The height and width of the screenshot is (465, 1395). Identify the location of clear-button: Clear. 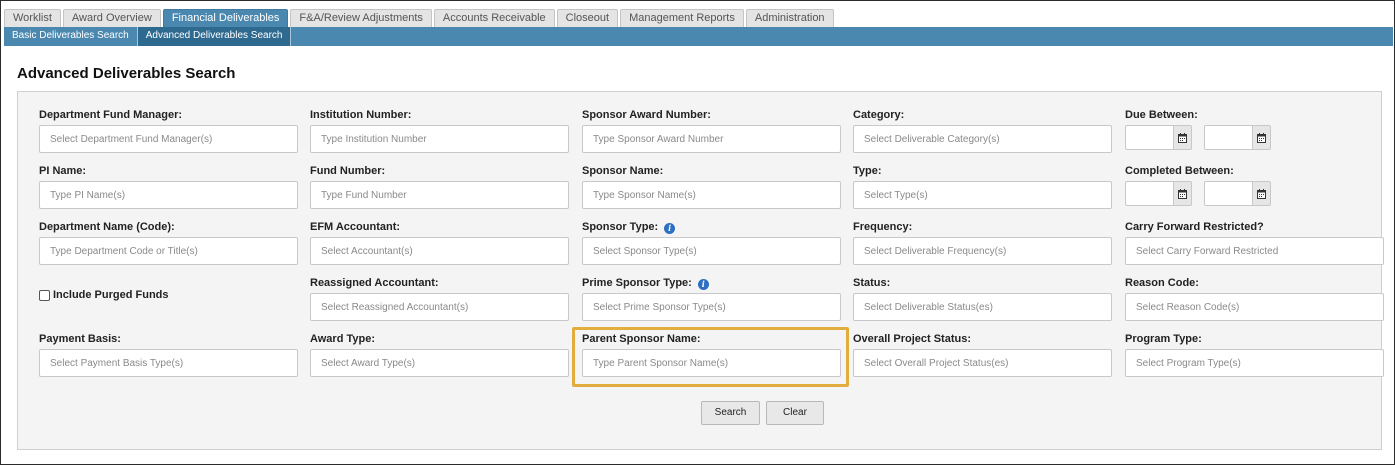
(795, 413).